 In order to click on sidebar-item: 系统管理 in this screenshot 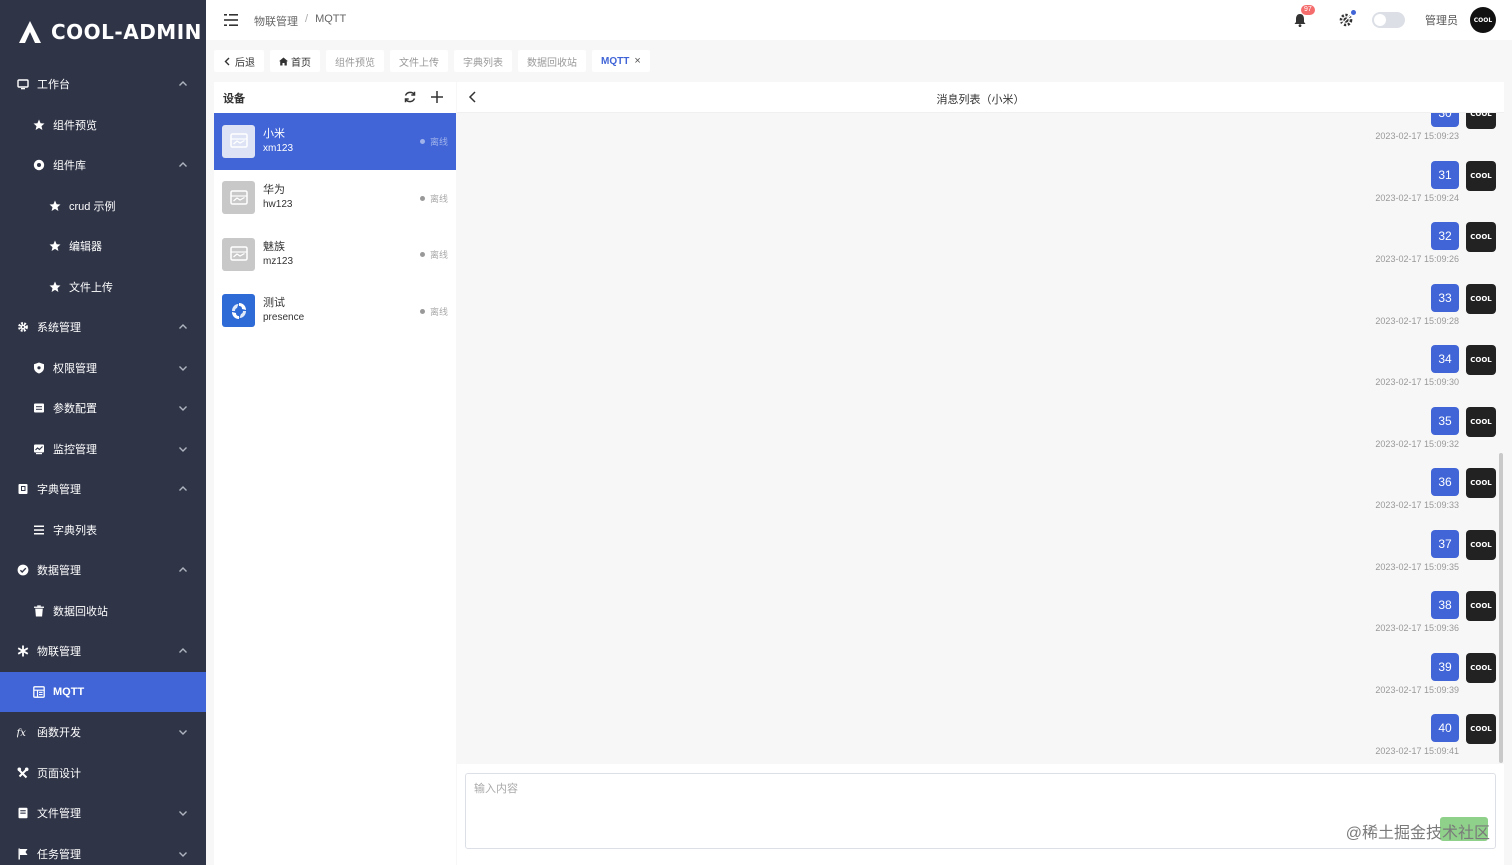, I will do `click(103, 327)`.